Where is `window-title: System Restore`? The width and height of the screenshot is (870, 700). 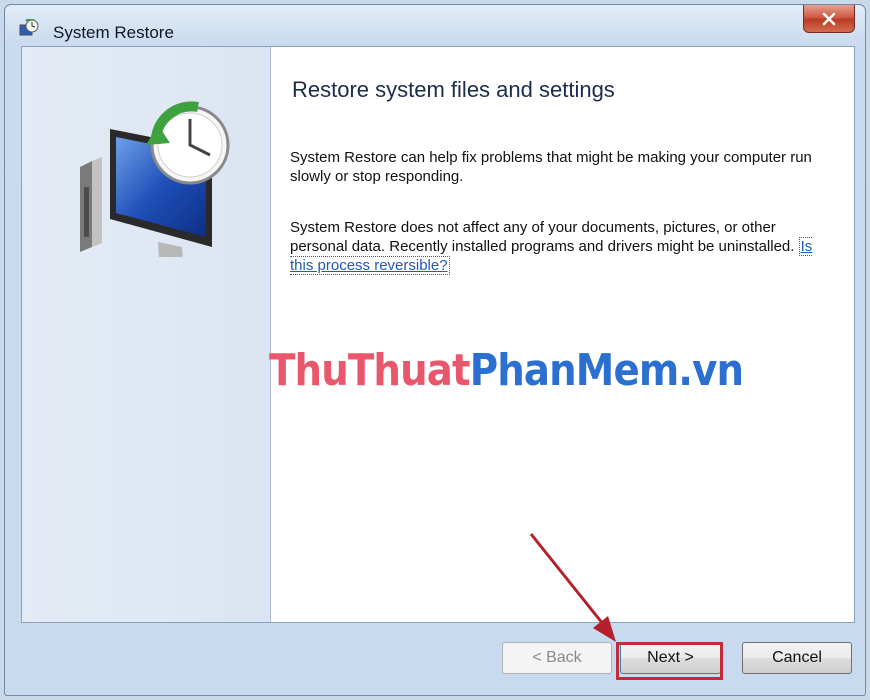
window-title: System Restore is located at coordinates (113, 32).